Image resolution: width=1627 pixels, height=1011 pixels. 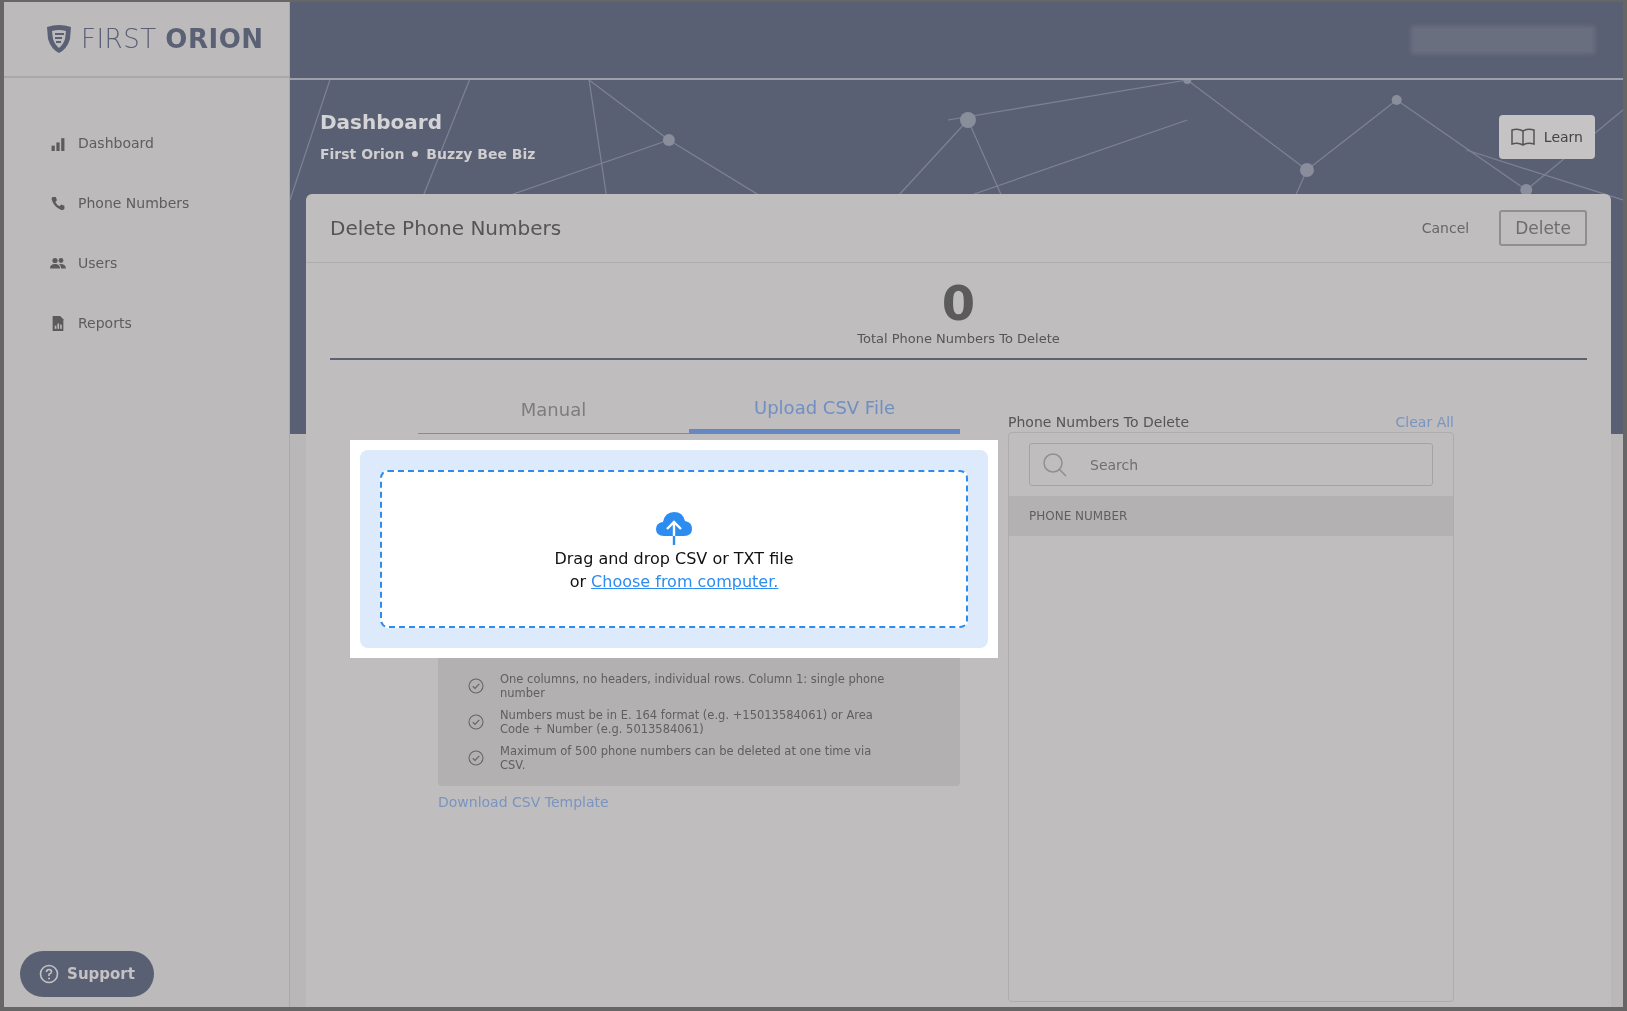 I want to click on tab: Manual, so click(x=553, y=411).